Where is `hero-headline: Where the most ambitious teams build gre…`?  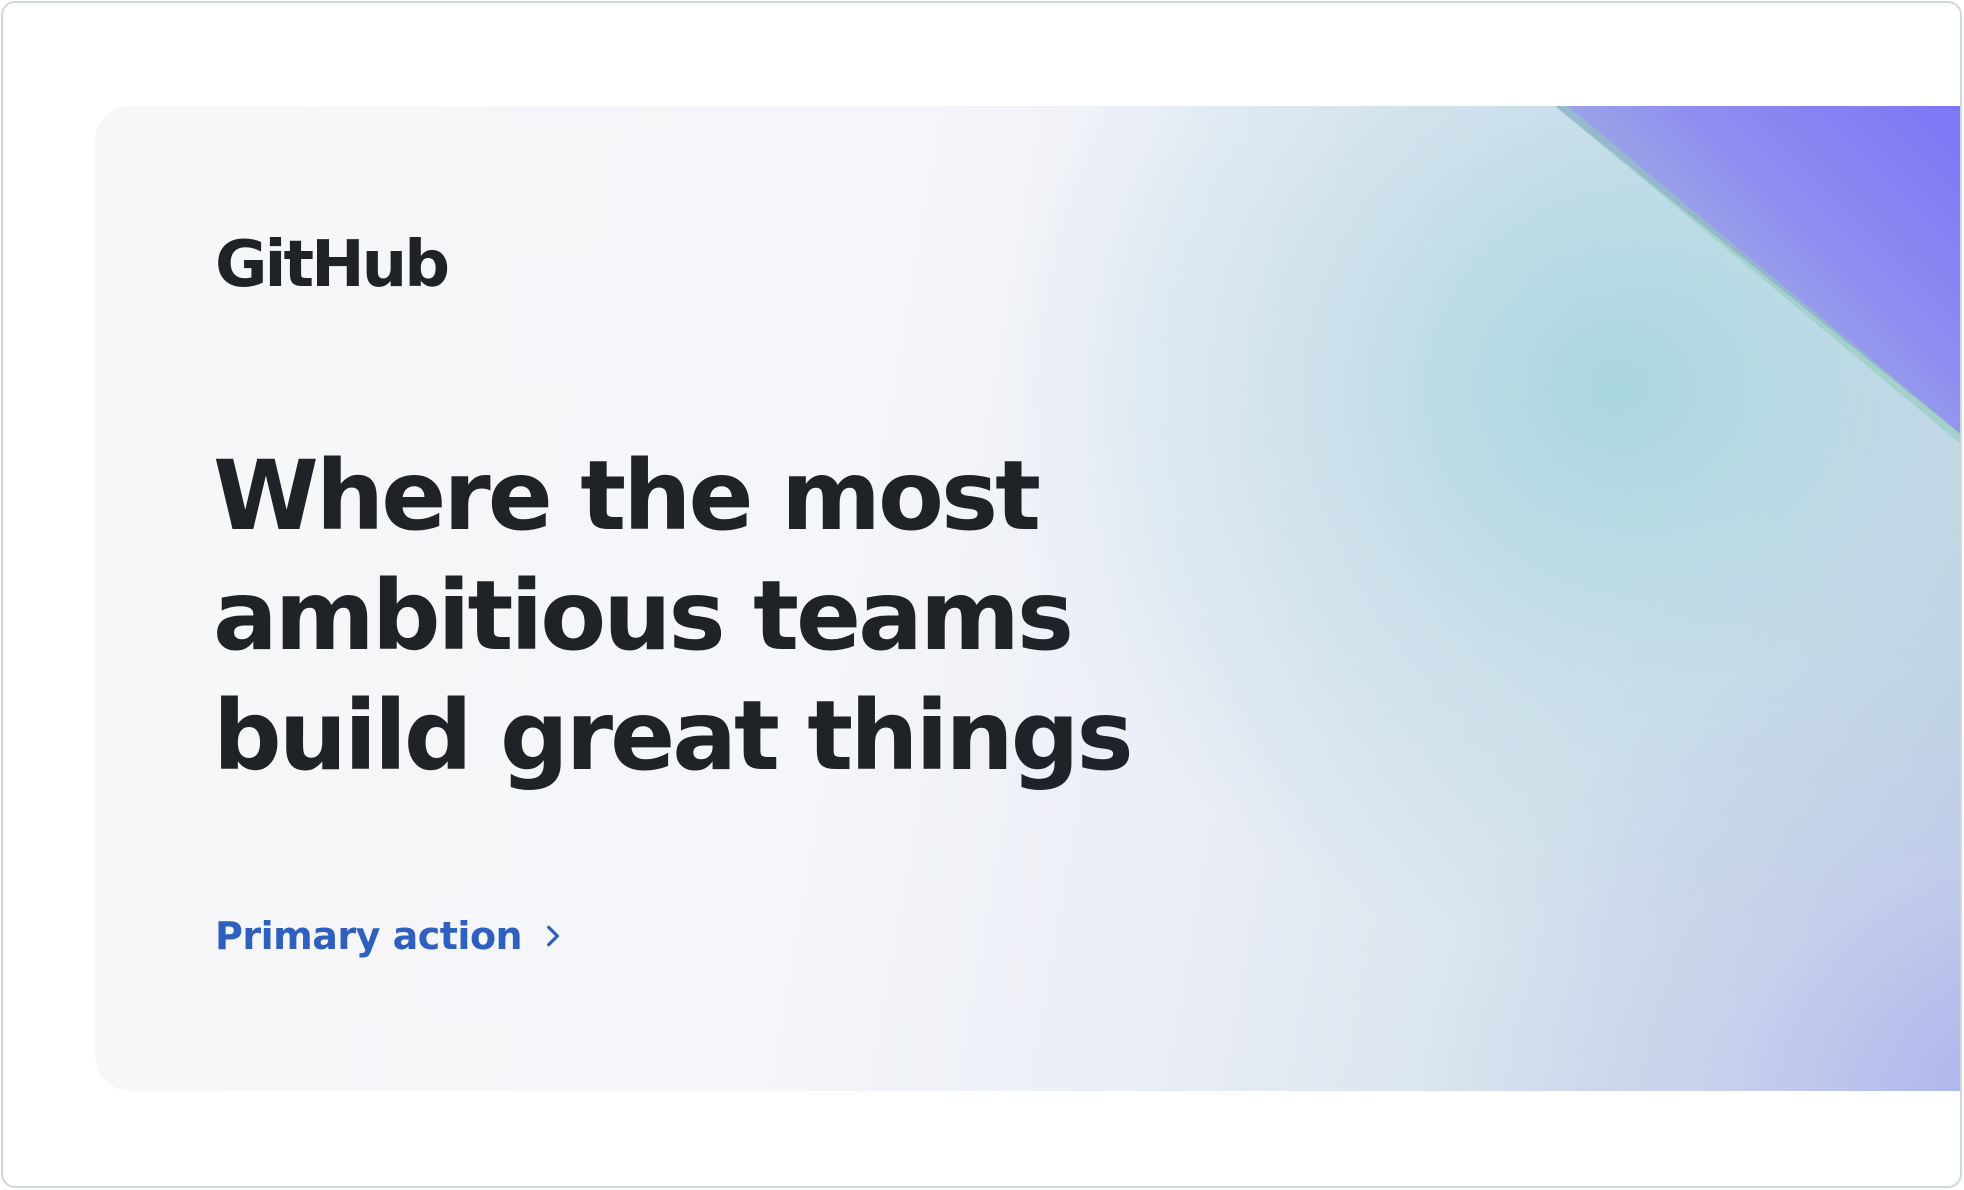
hero-headline: Where the most ambitious teams build gre… is located at coordinates (673, 616).